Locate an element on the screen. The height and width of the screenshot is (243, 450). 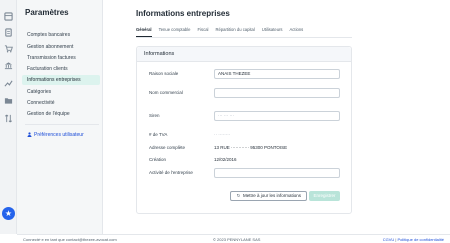
card-header: Informations is located at coordinates (244, 54).